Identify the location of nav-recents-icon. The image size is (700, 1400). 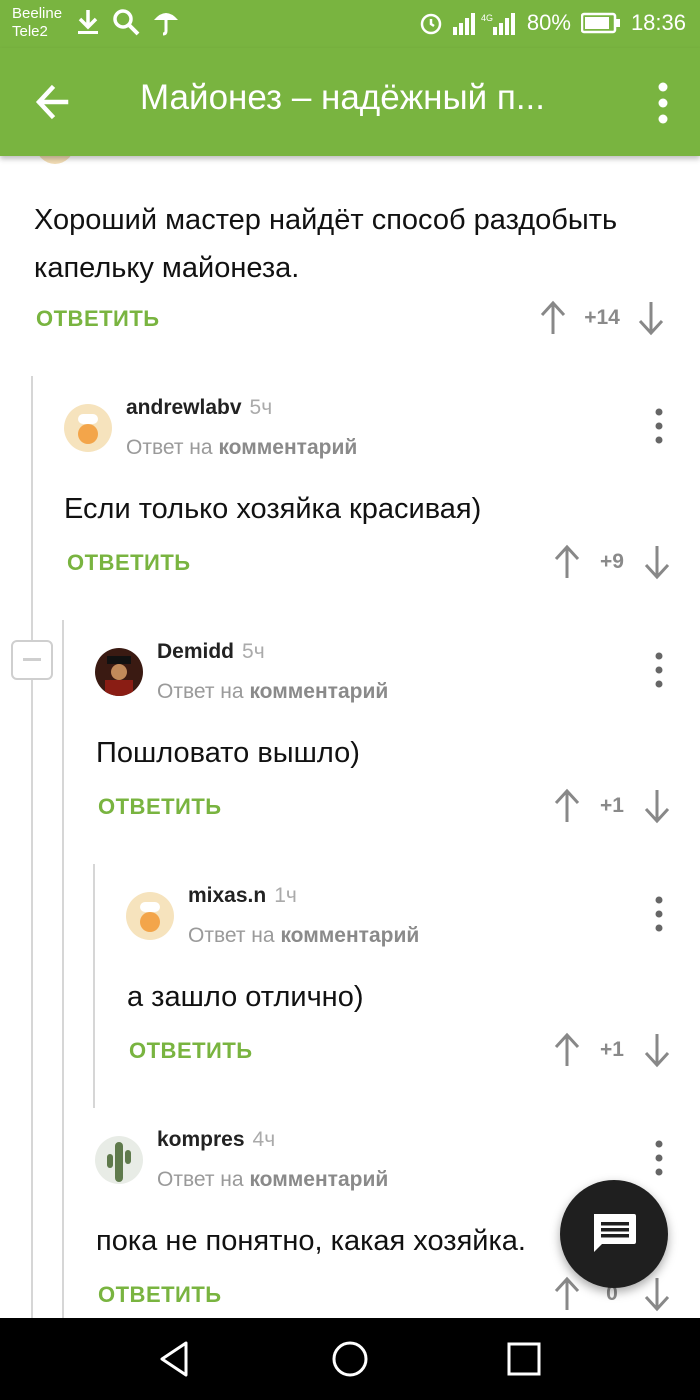
(524, 1359).